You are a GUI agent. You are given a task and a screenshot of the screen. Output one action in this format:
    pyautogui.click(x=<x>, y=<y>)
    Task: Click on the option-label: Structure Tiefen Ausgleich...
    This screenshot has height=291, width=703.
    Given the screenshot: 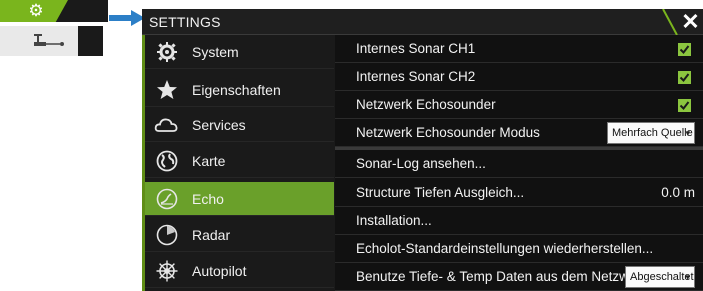 What is the action you would take?
    pyautogui.click(x=440, y=192)
    